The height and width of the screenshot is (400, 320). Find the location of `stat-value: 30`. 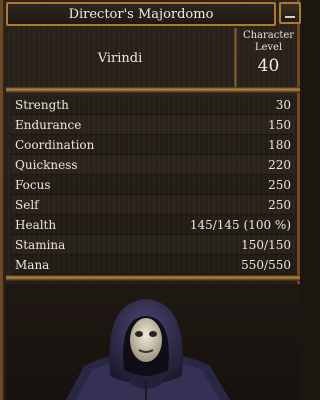

stat-value: 30 is located at coordinates (283, 104).